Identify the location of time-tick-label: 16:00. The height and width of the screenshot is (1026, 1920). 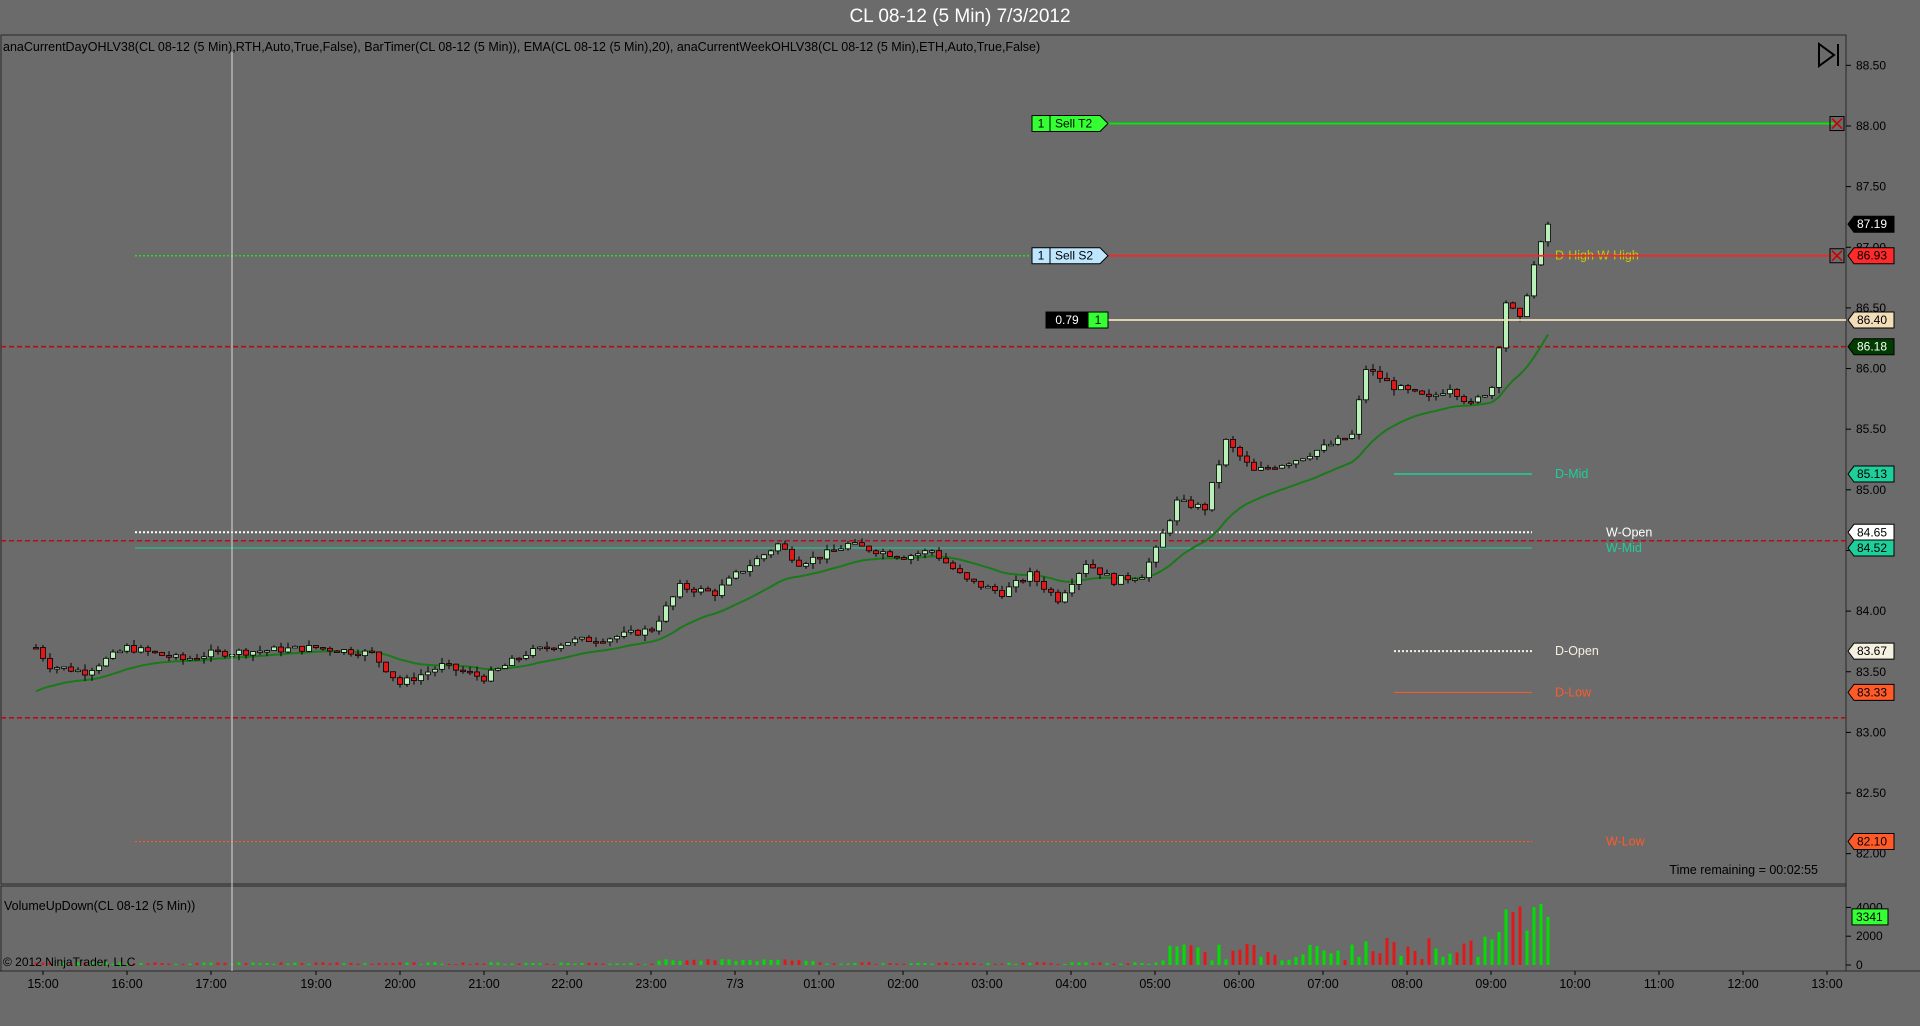
(126, 984).